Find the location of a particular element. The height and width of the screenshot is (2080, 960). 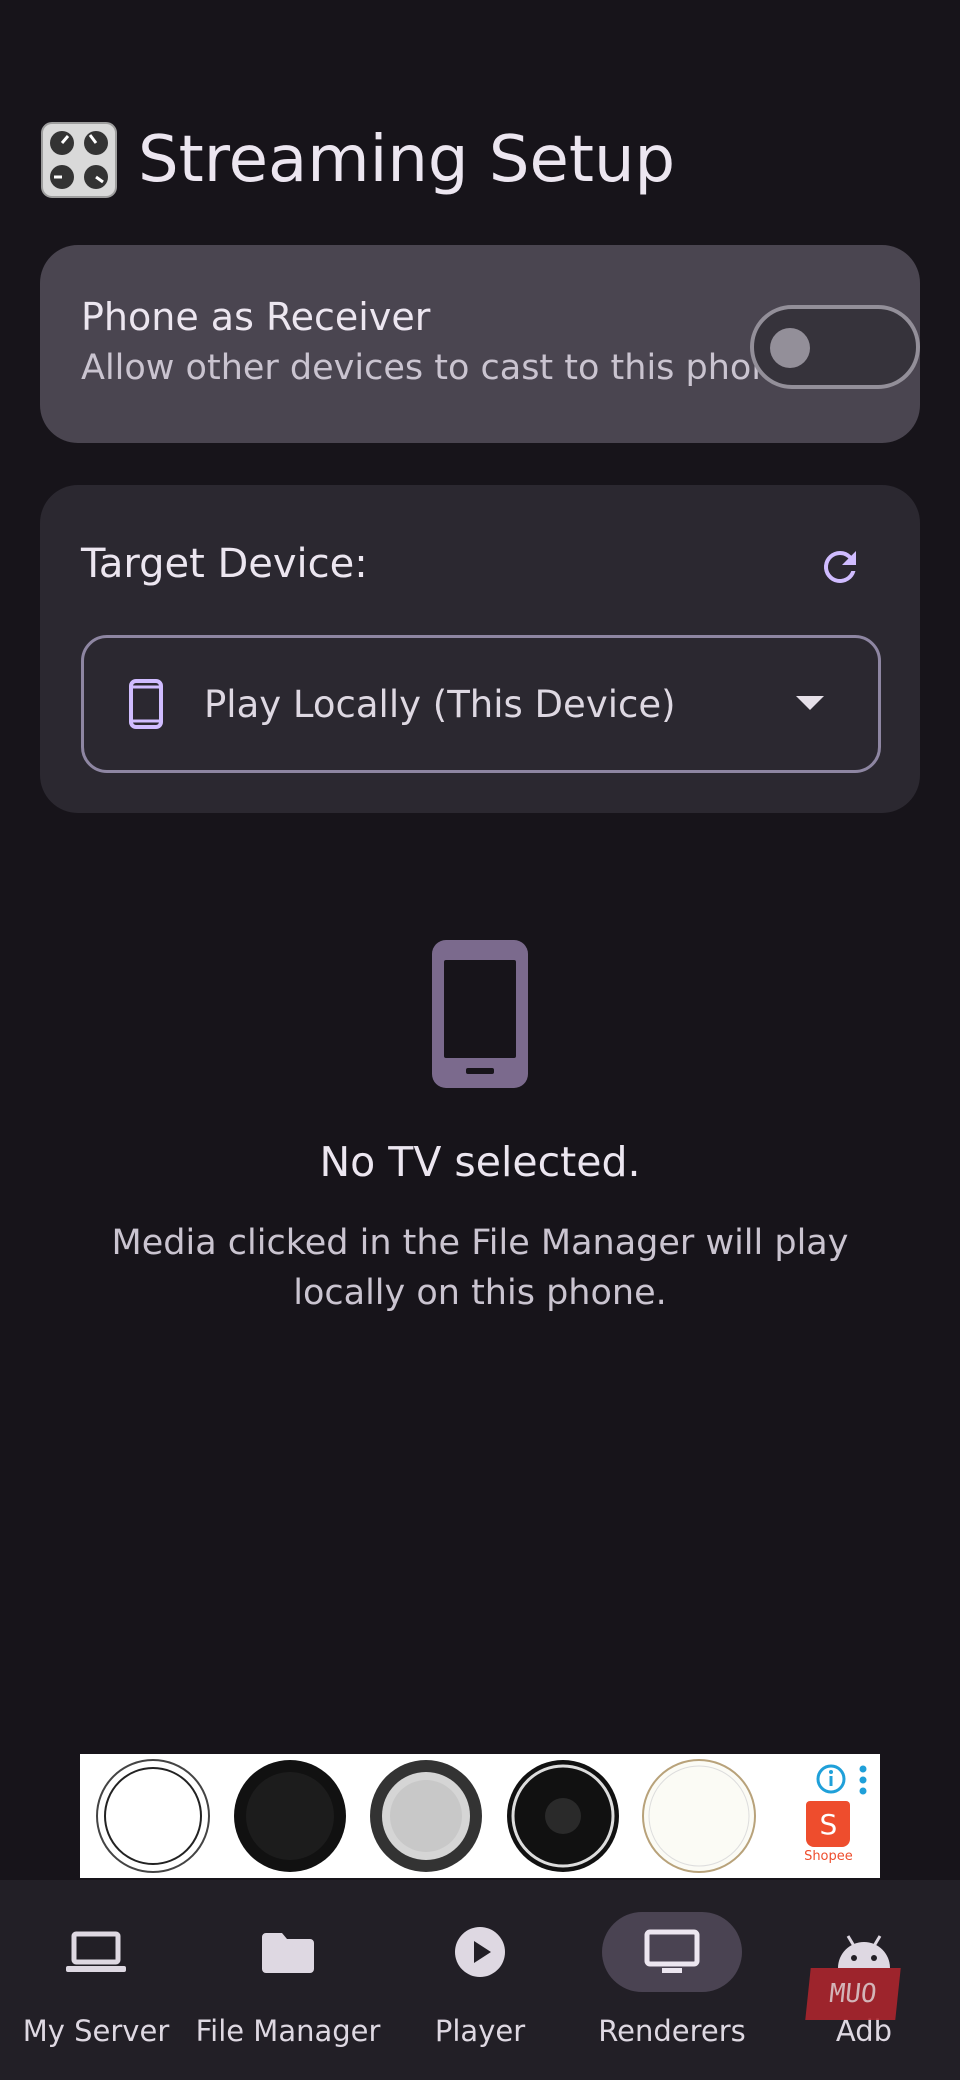

nav-item-renderers: Renderers is located at coordinates (672, 1980).